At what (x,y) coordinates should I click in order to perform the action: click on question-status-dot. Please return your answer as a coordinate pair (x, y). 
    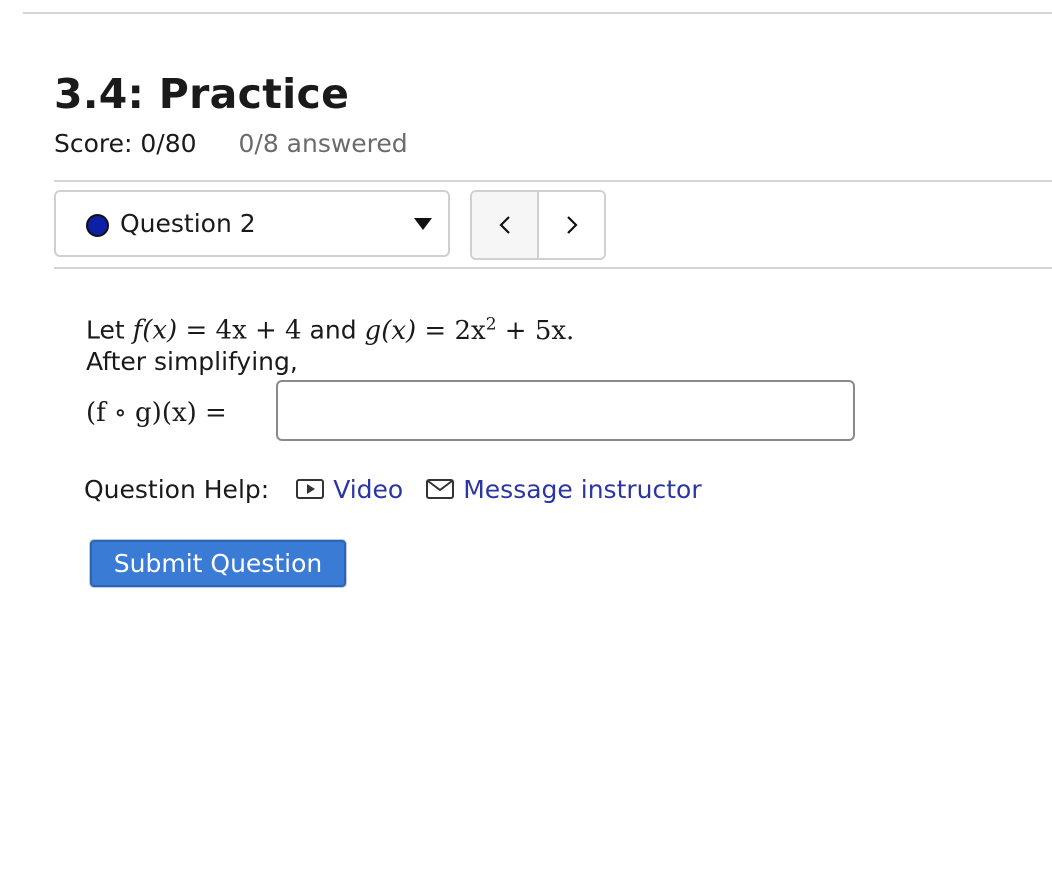
    Looking at the image, I should click on (97, 225).